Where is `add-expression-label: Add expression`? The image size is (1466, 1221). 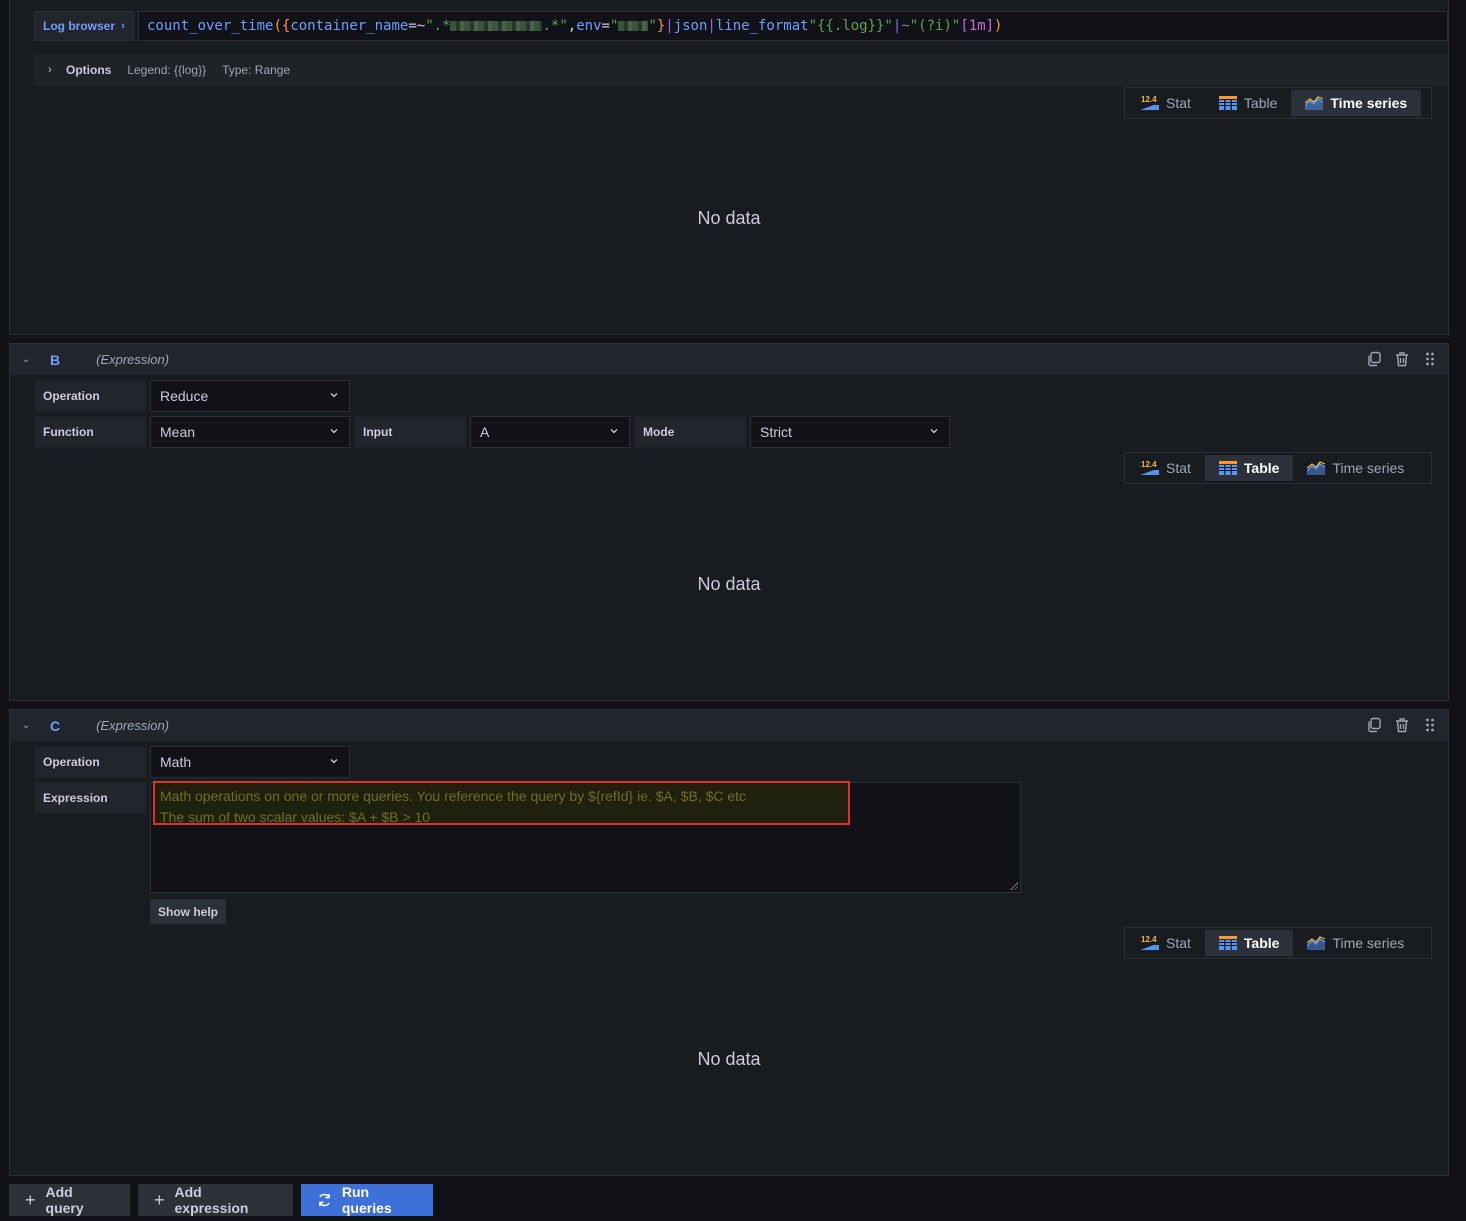
add-expression-label: Add expression is located at coordinates (211, 1200).